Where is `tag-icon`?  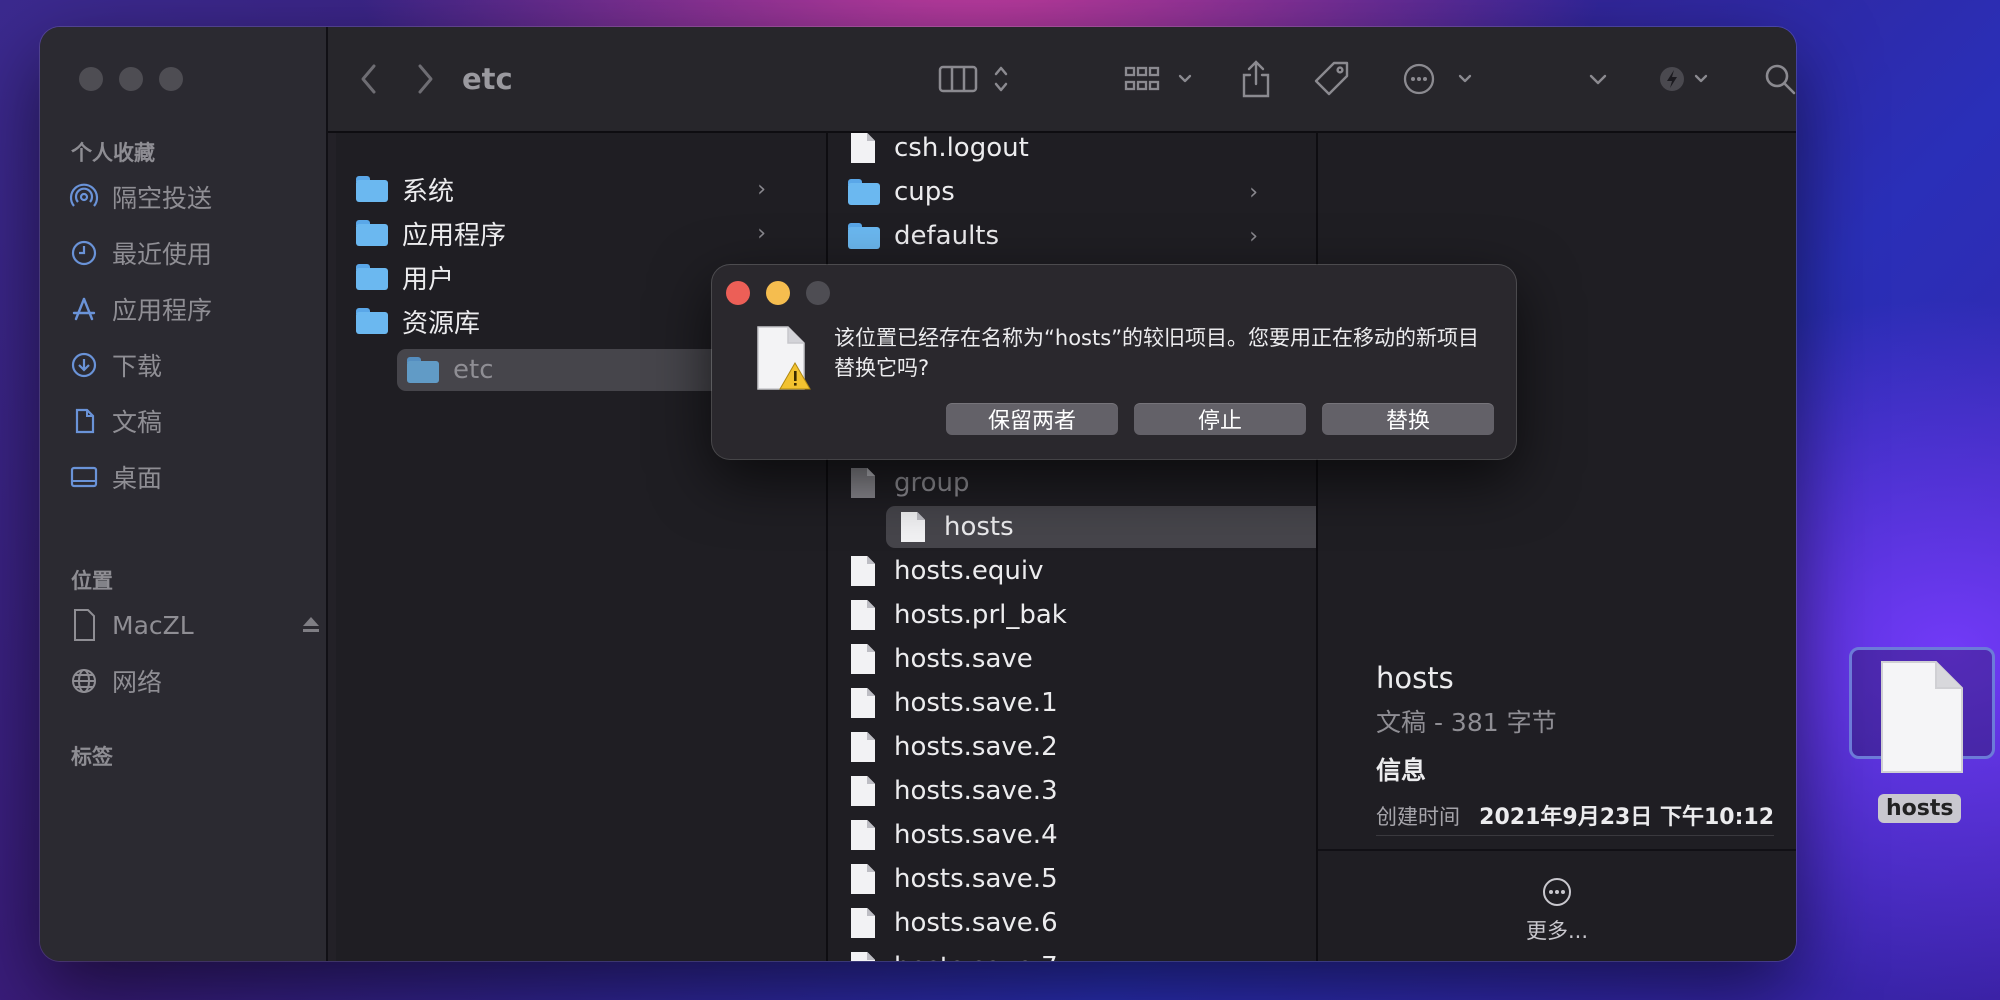 tag-icon is located at coordinates (1331, 78).